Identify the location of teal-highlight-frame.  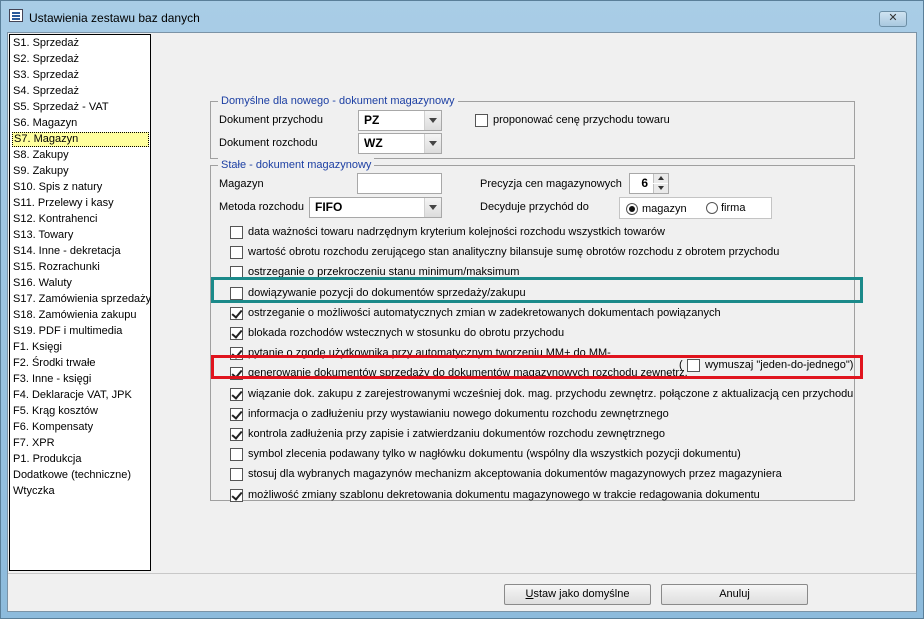
(537, 290).